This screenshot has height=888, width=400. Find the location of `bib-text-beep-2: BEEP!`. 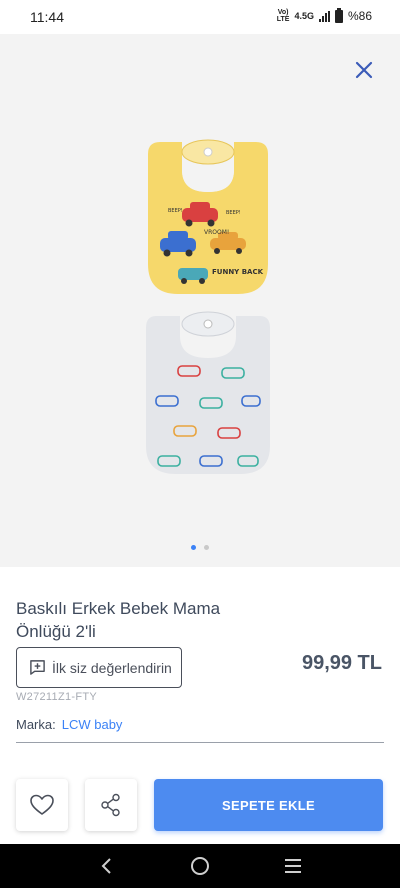

bib-text-beep-2: BEEP! is located at coordinates (233, 213).